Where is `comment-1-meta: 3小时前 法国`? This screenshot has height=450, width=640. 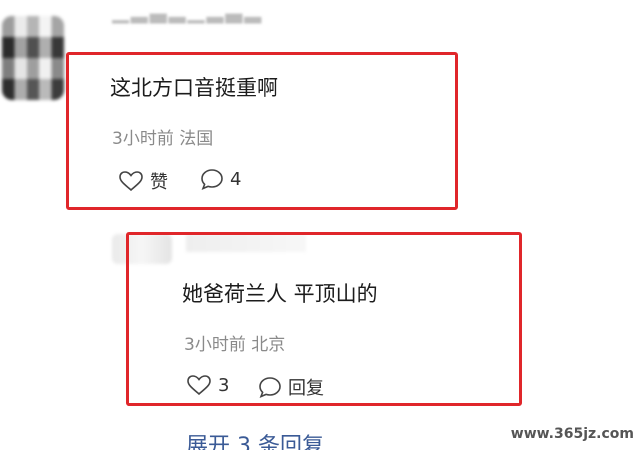 comment-1-meta: 3小时前 法国 is located at coordinates (162, 136).